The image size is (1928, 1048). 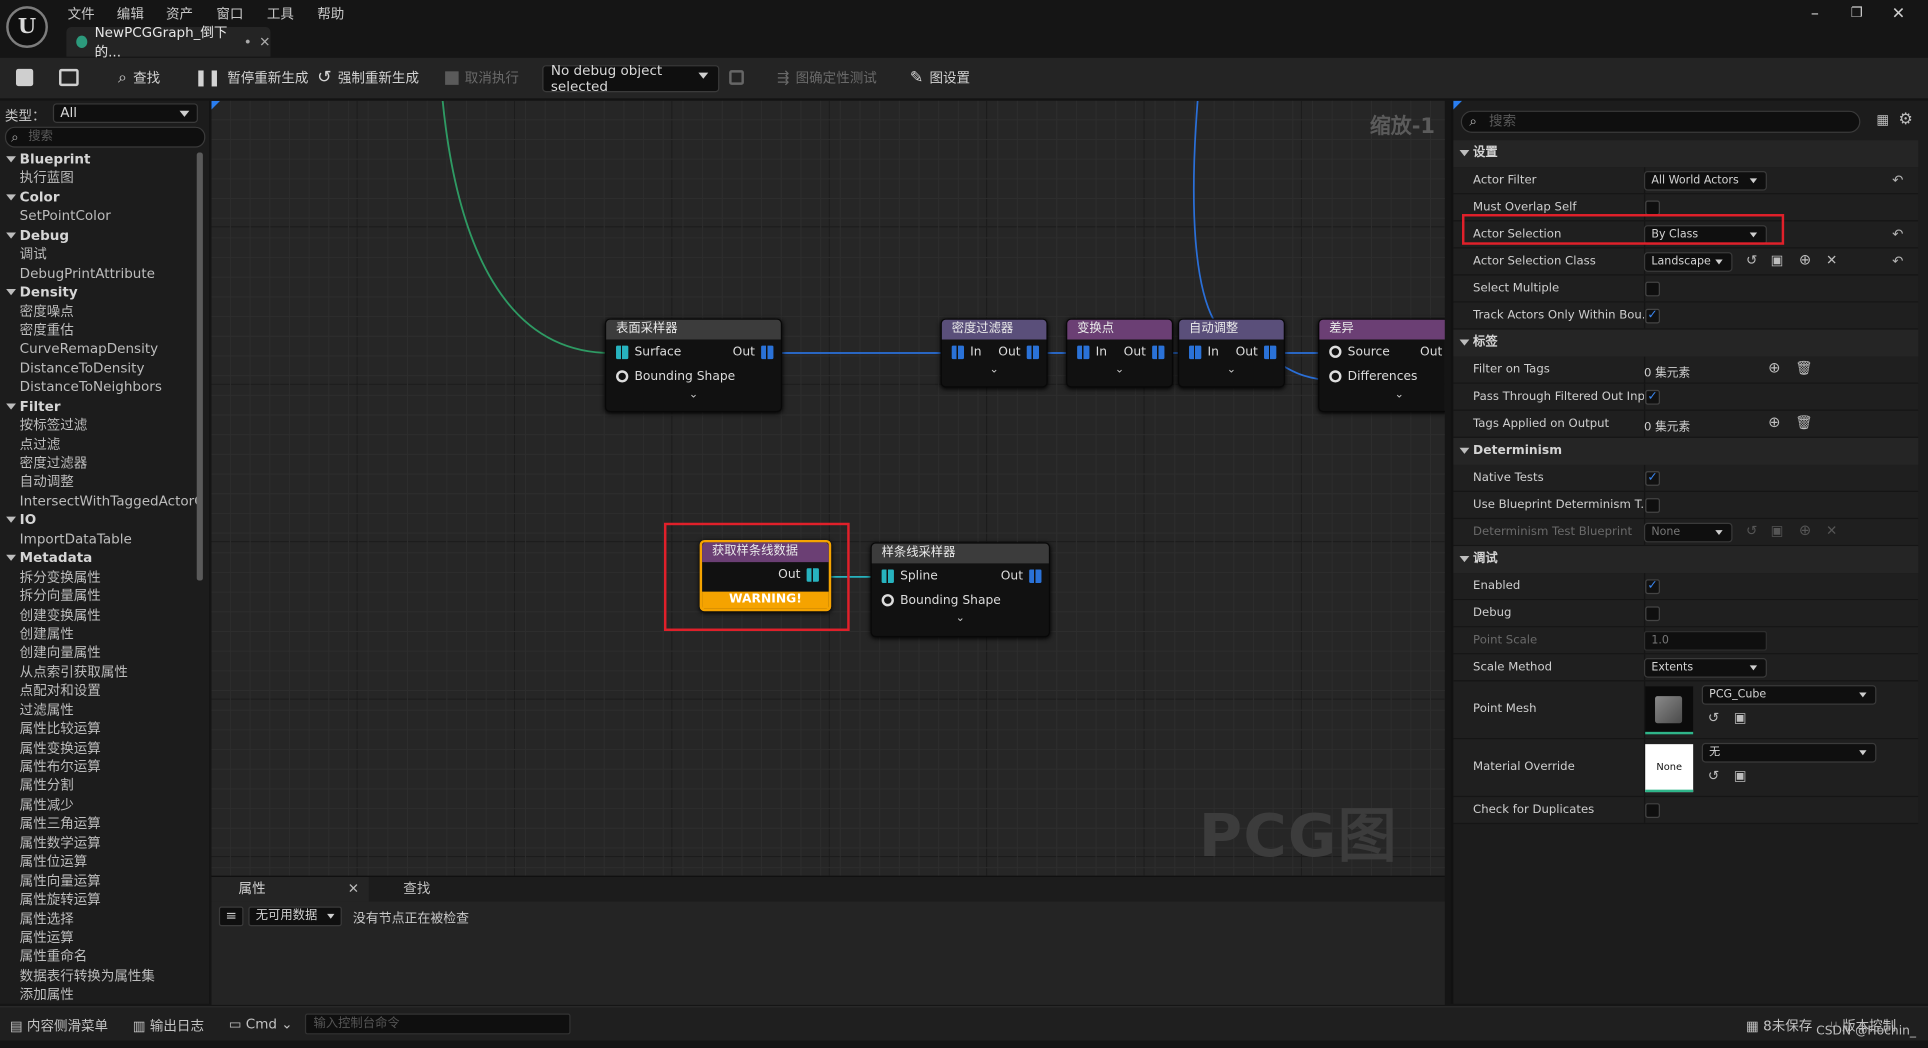 I want to click on graph-settings-button: ✎ 图设置, so click(x=940, y=78).